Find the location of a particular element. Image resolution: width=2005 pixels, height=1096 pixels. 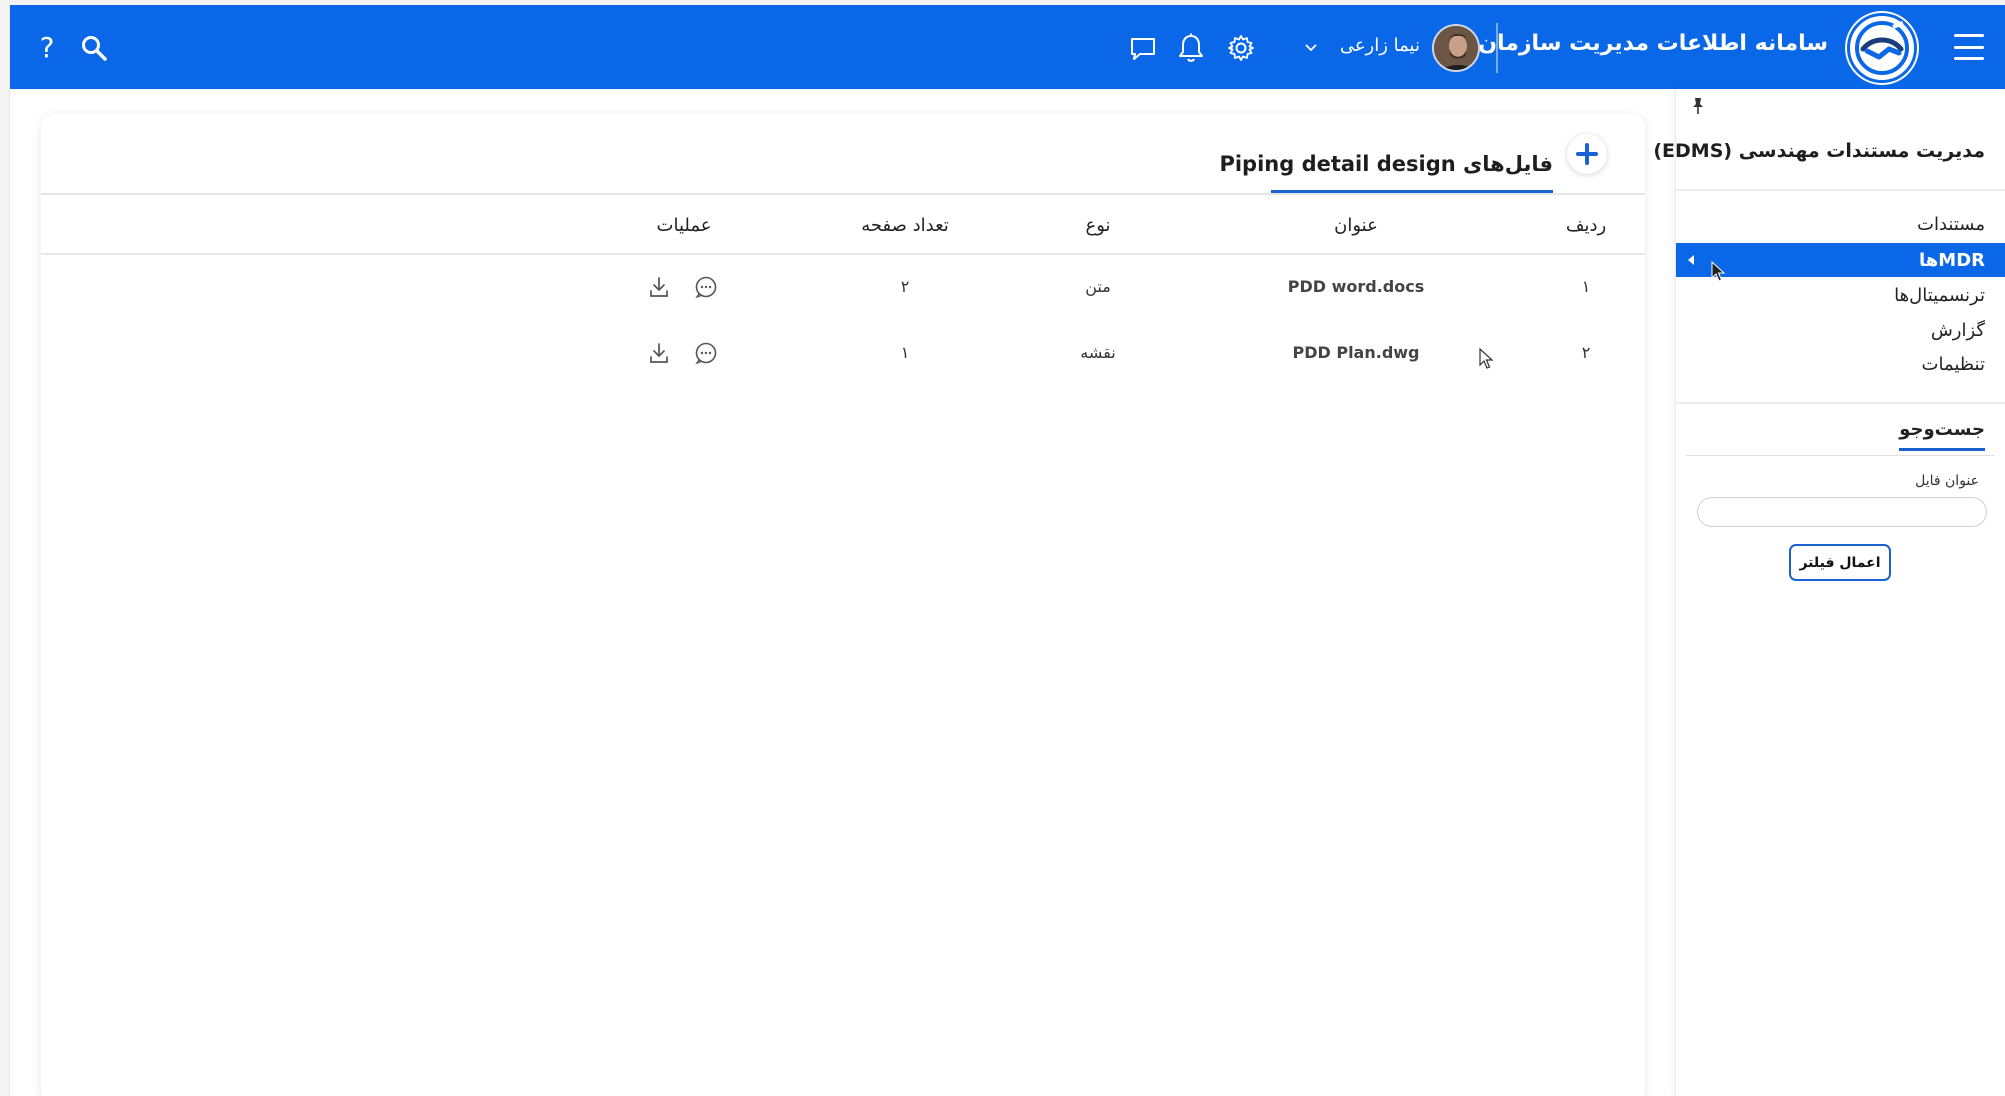

sidebar-item-report: گزارش is located at coordinates (1840, 330).